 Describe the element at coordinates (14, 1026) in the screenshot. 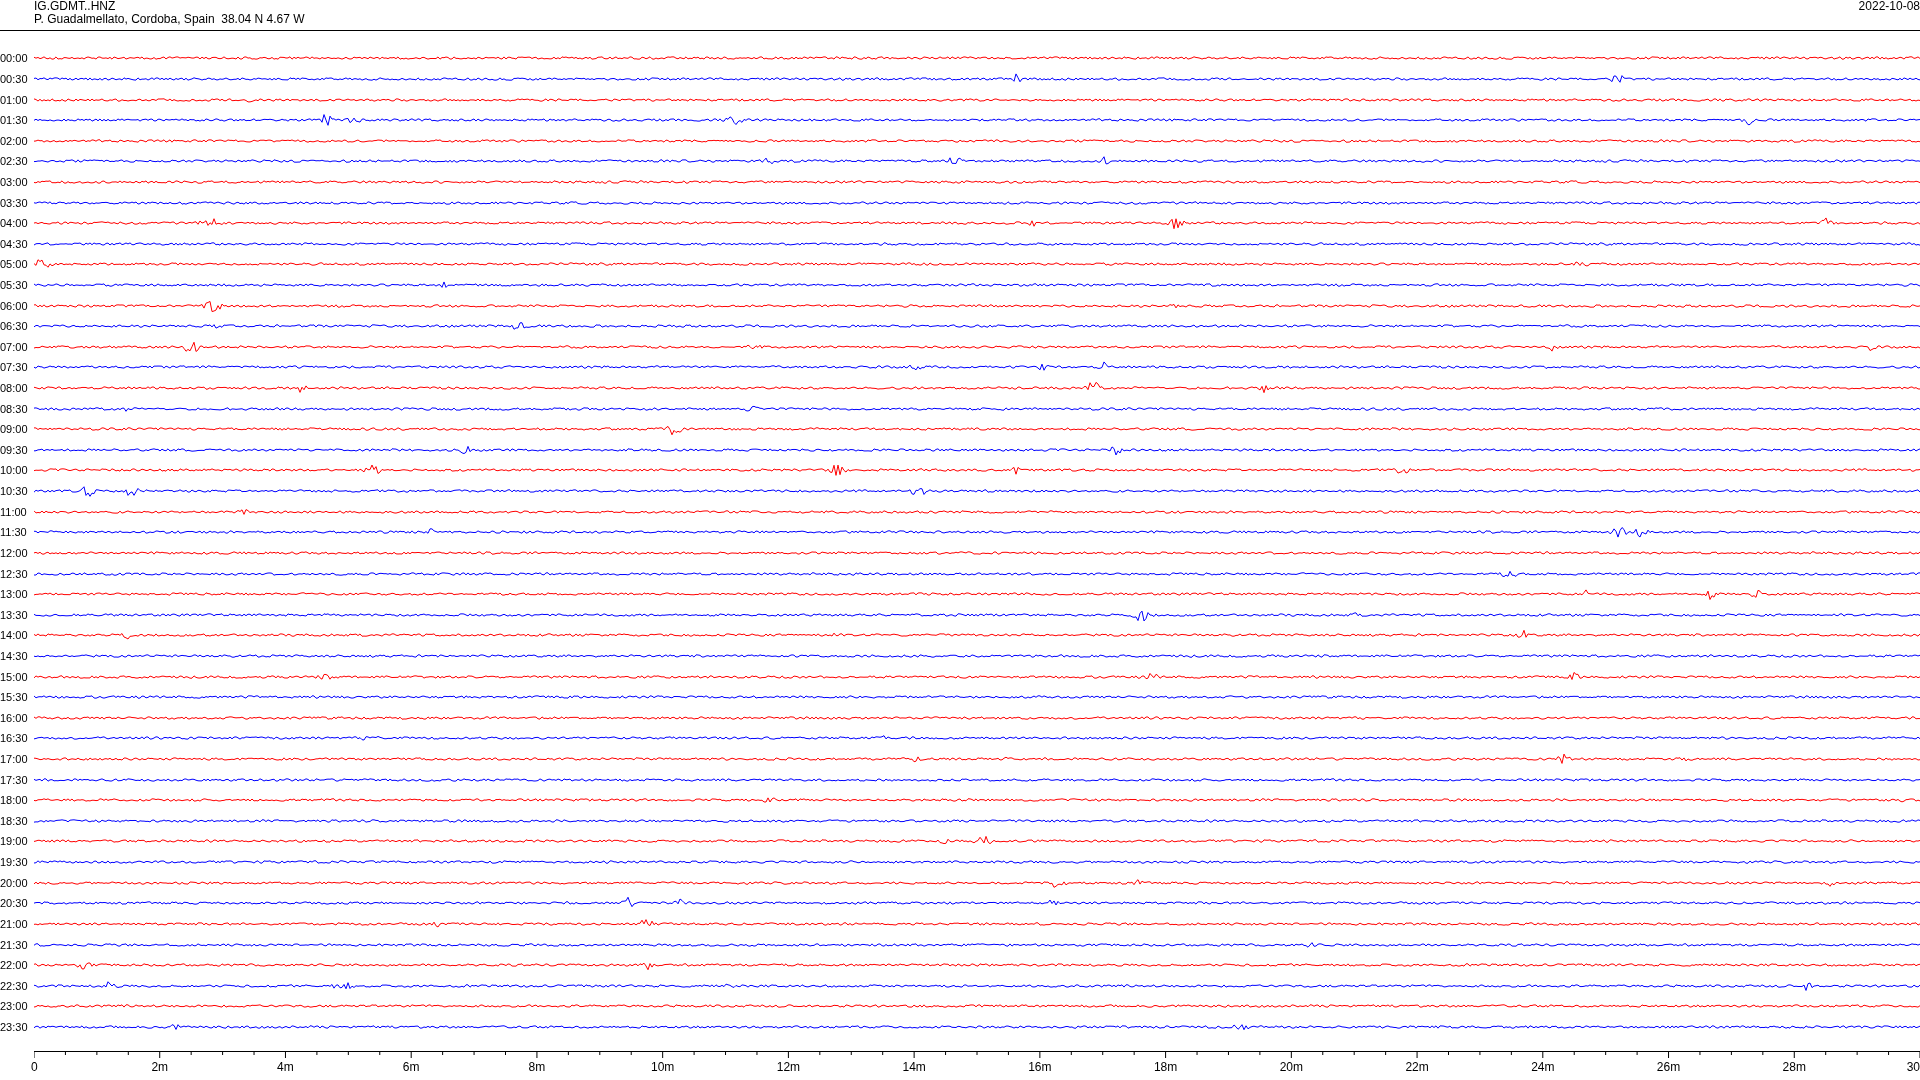

I see `time-label: 23:30` at that location.